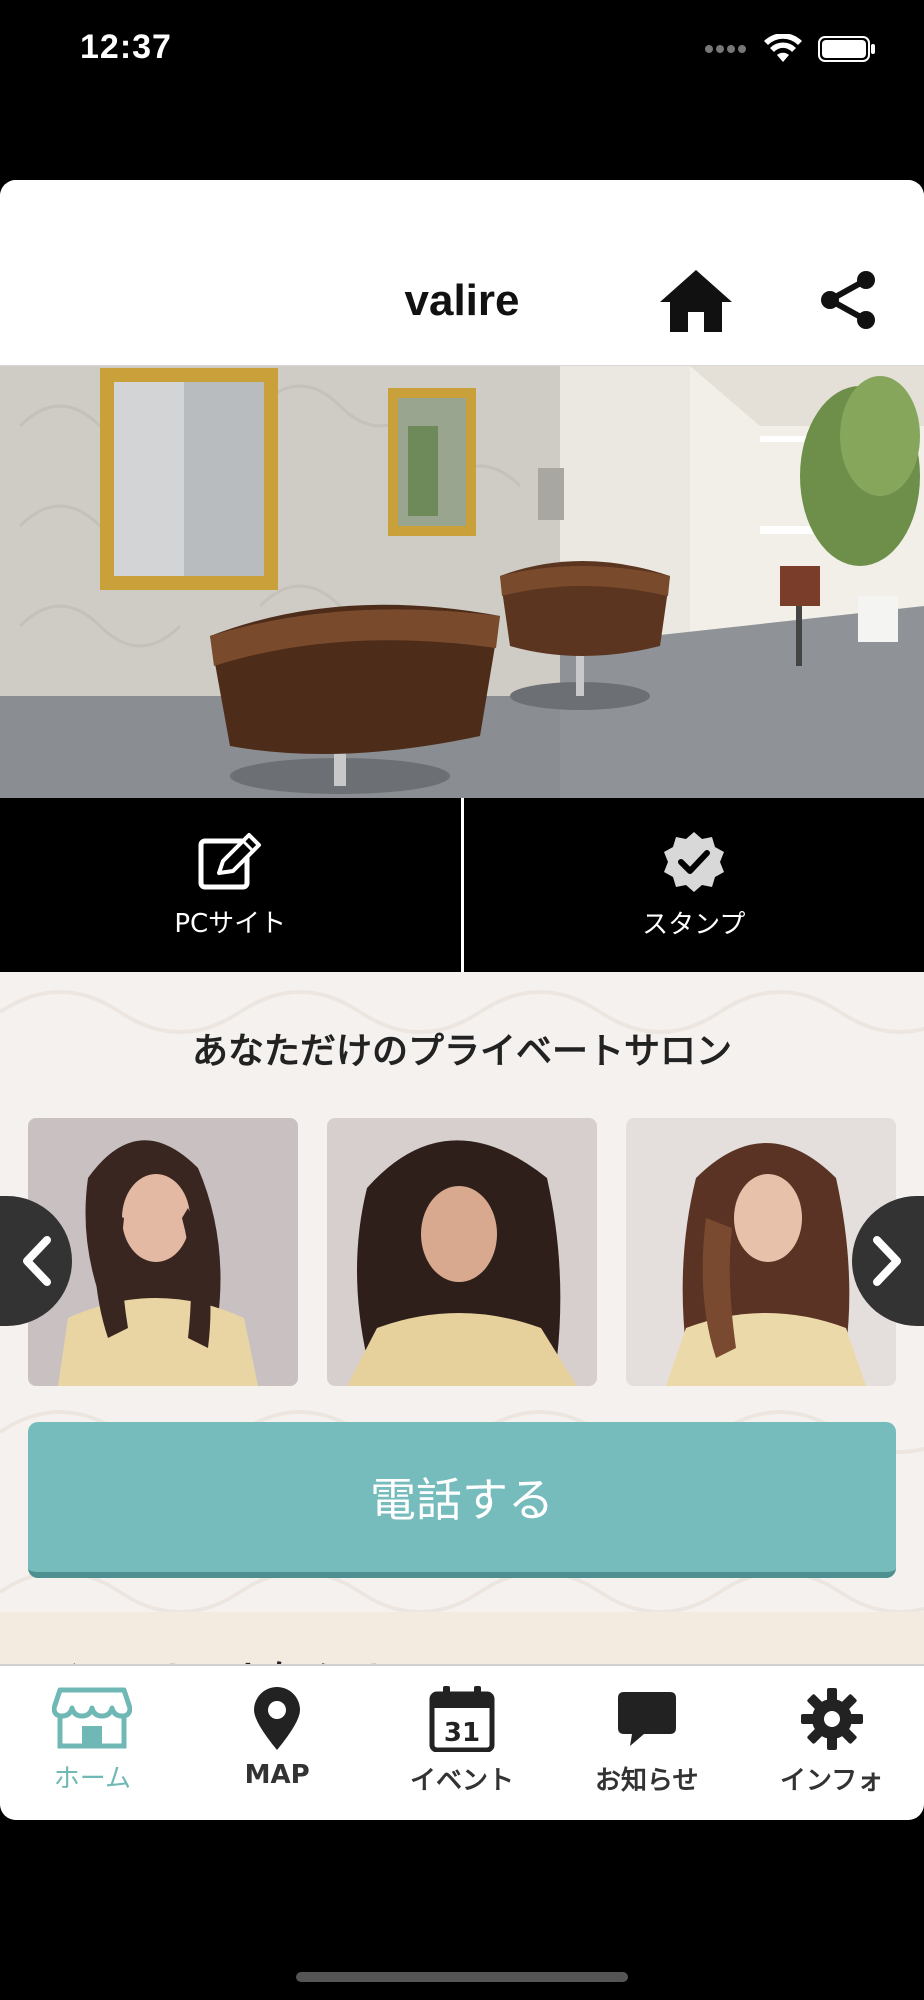  I want to click on status-icons, so click(790, 49).